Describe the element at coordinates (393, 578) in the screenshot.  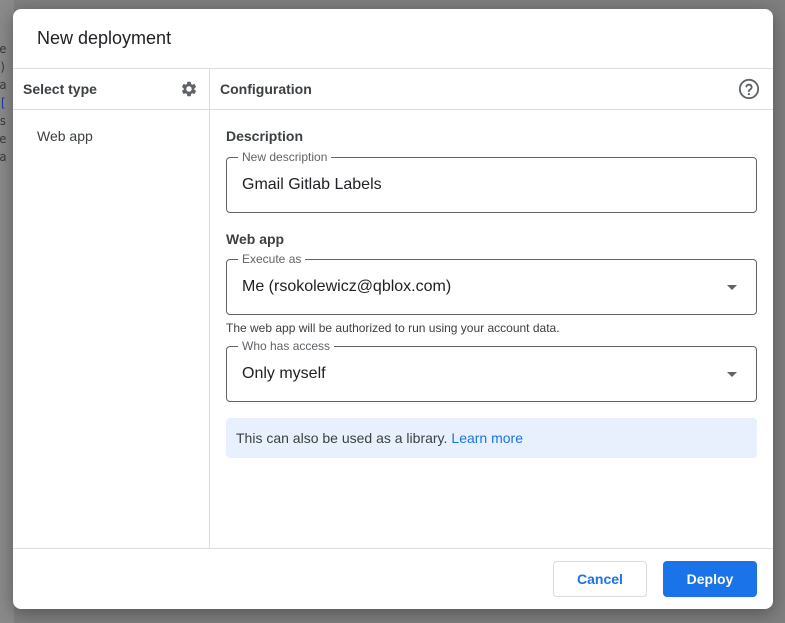
I see `dialog-footer: Cancel Deploy` at that location.